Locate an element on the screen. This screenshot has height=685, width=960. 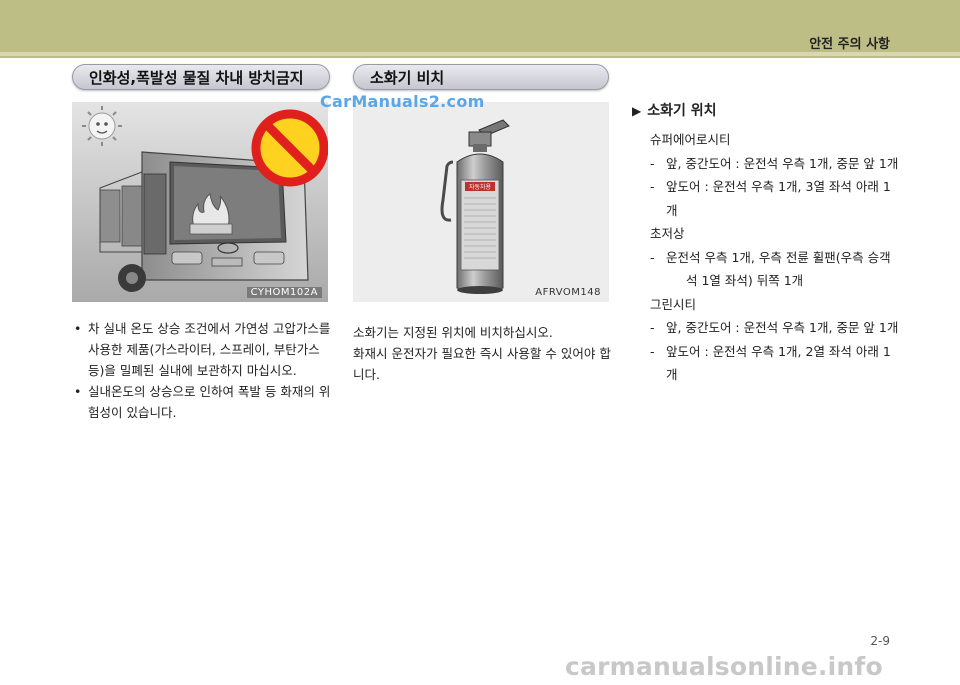
watermark-bottom: carmanualsonline.info is located at coordinates (724, 666).